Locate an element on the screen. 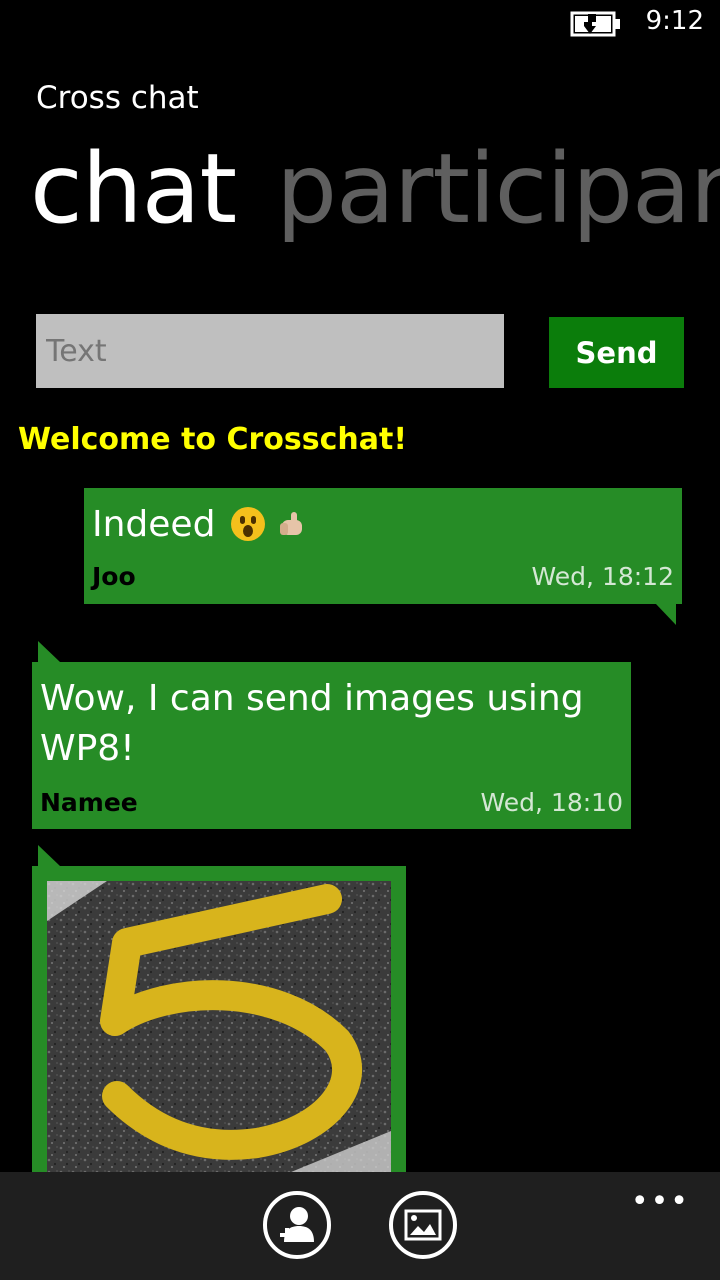  chat-message: Indeed Joo Wed, 18:12 is located at coordinates (383, 556).